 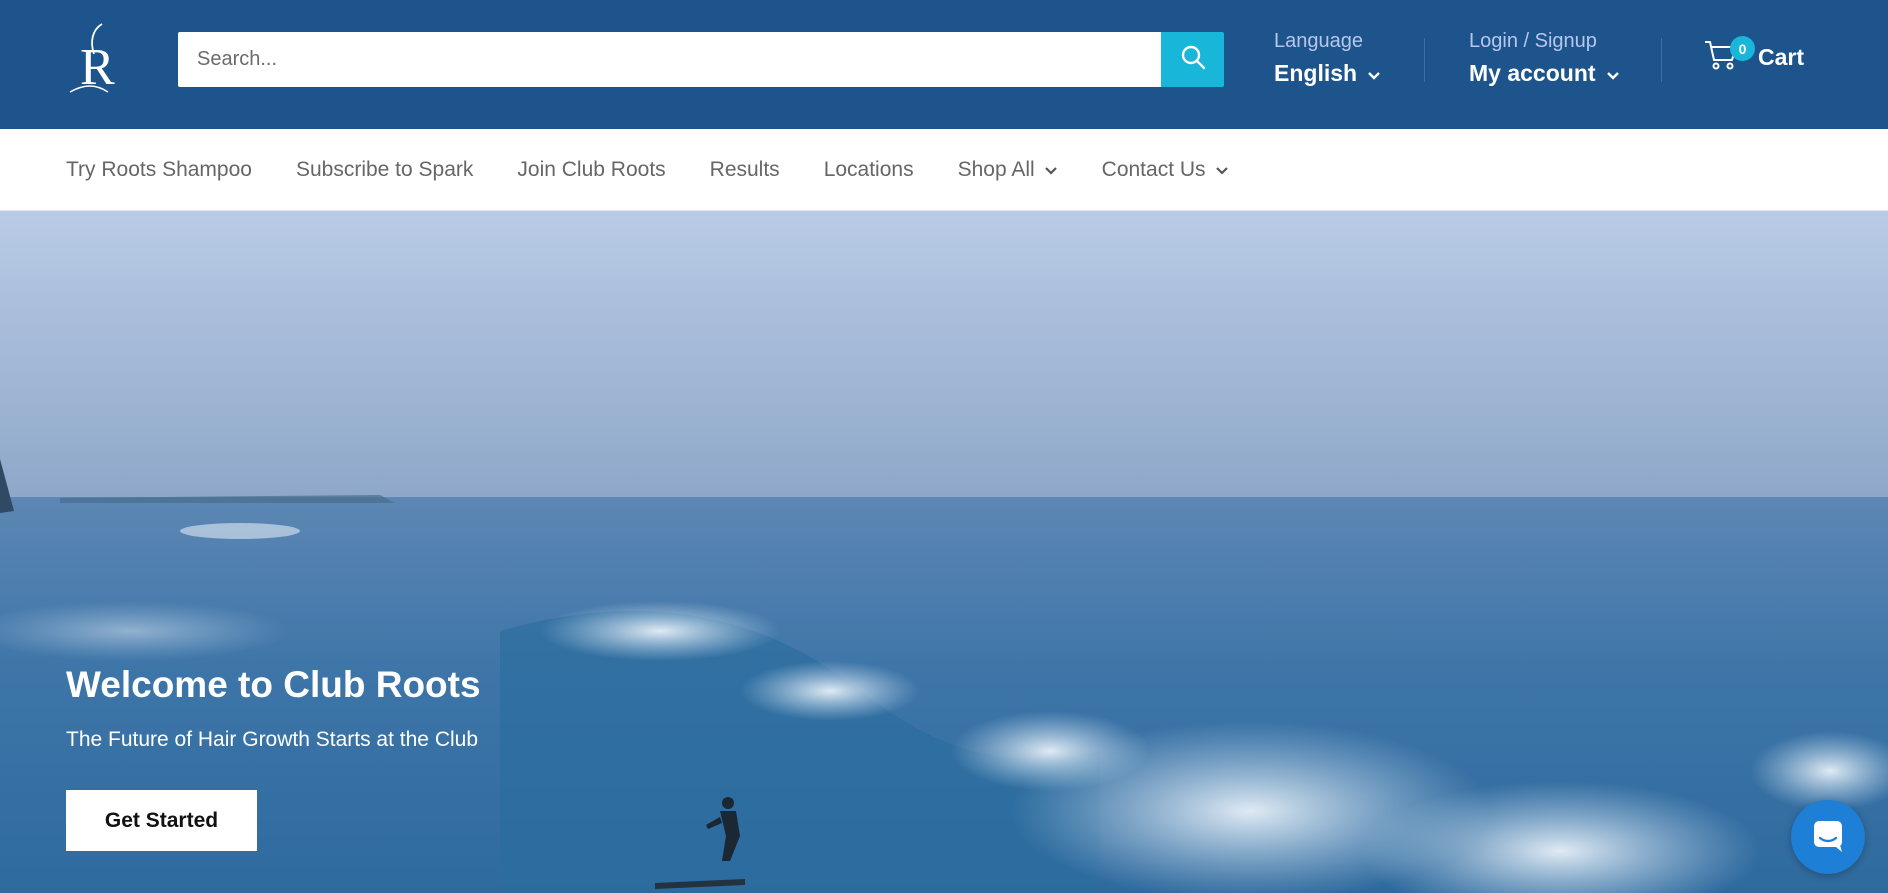 What do you see at coordinates (669, 59) in the screenshot?
I see `search-input` at bounding box center [669, 59].